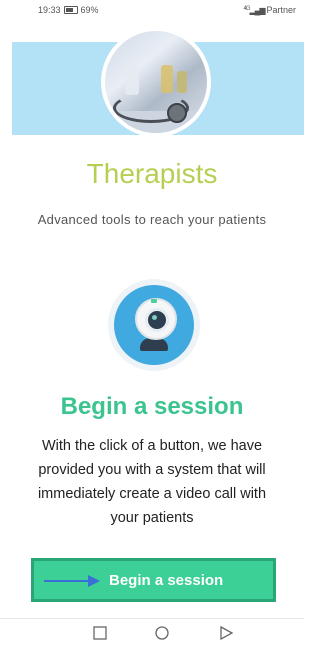 The image size is (320, 647). What do you see at coordinates (156, 82) in the screenshot?
I see `medical-photo-icon` at bounding box center [156, 82].